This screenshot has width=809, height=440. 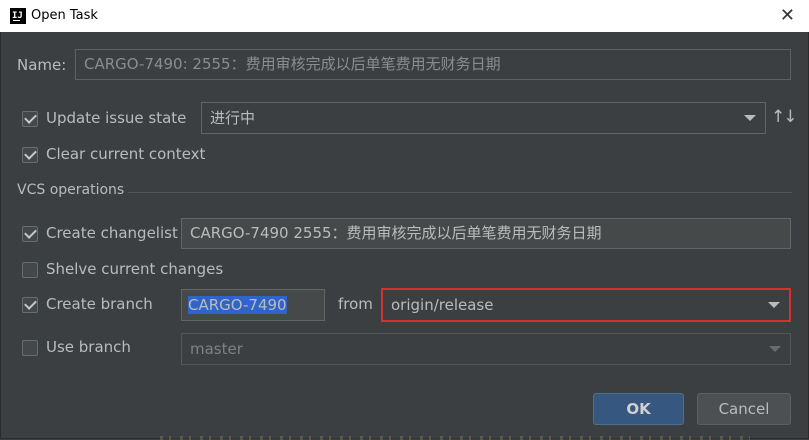 What do you see at coordinates (784, 117) in the screenshot?
I see `sort-arrows-icon: ↑↓` at bounding box center [784, 117].